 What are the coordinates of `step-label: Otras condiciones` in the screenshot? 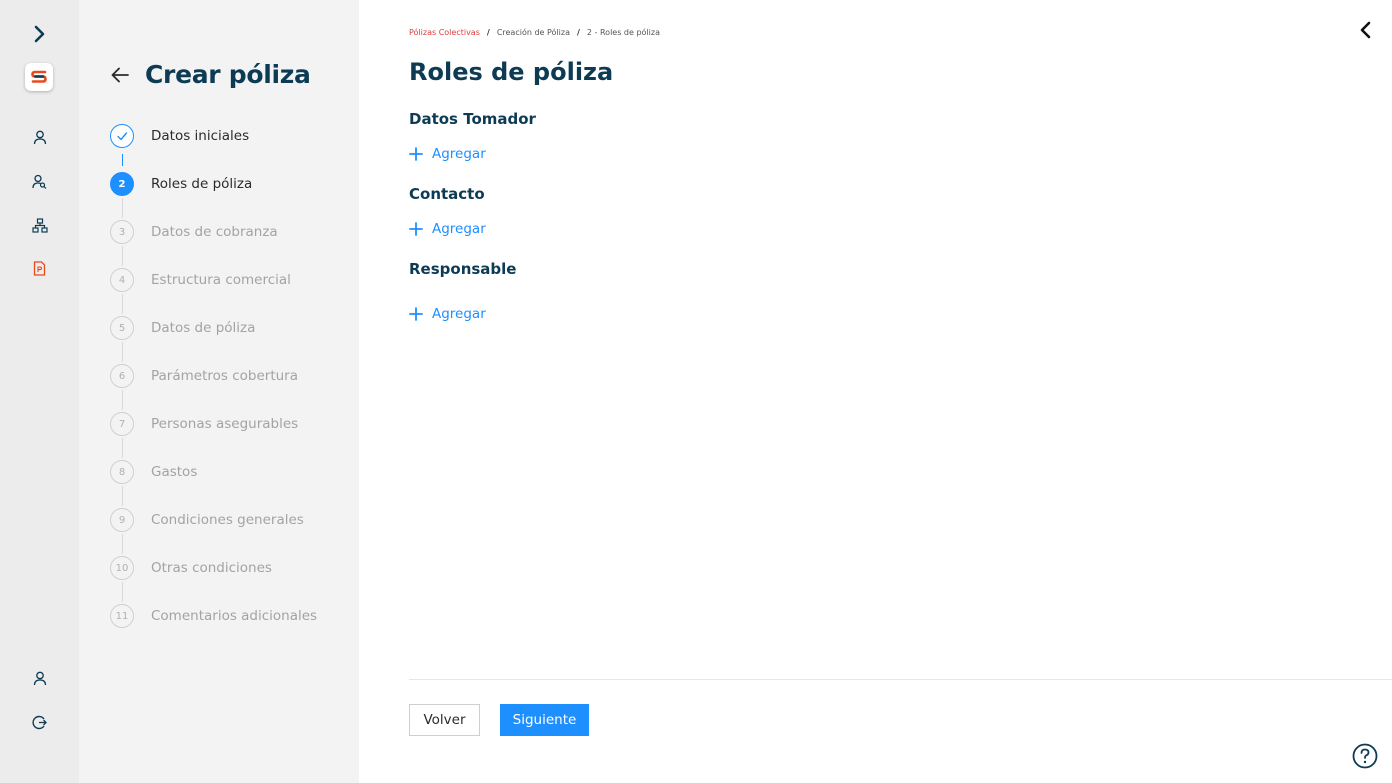 It's located at (211, 568).